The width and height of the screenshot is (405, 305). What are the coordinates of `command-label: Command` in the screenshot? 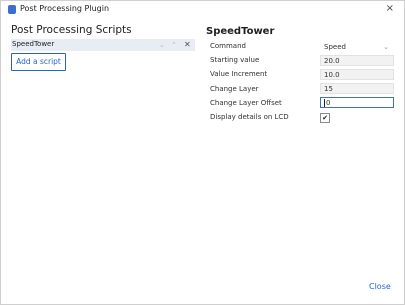 It's located at (228, 46).